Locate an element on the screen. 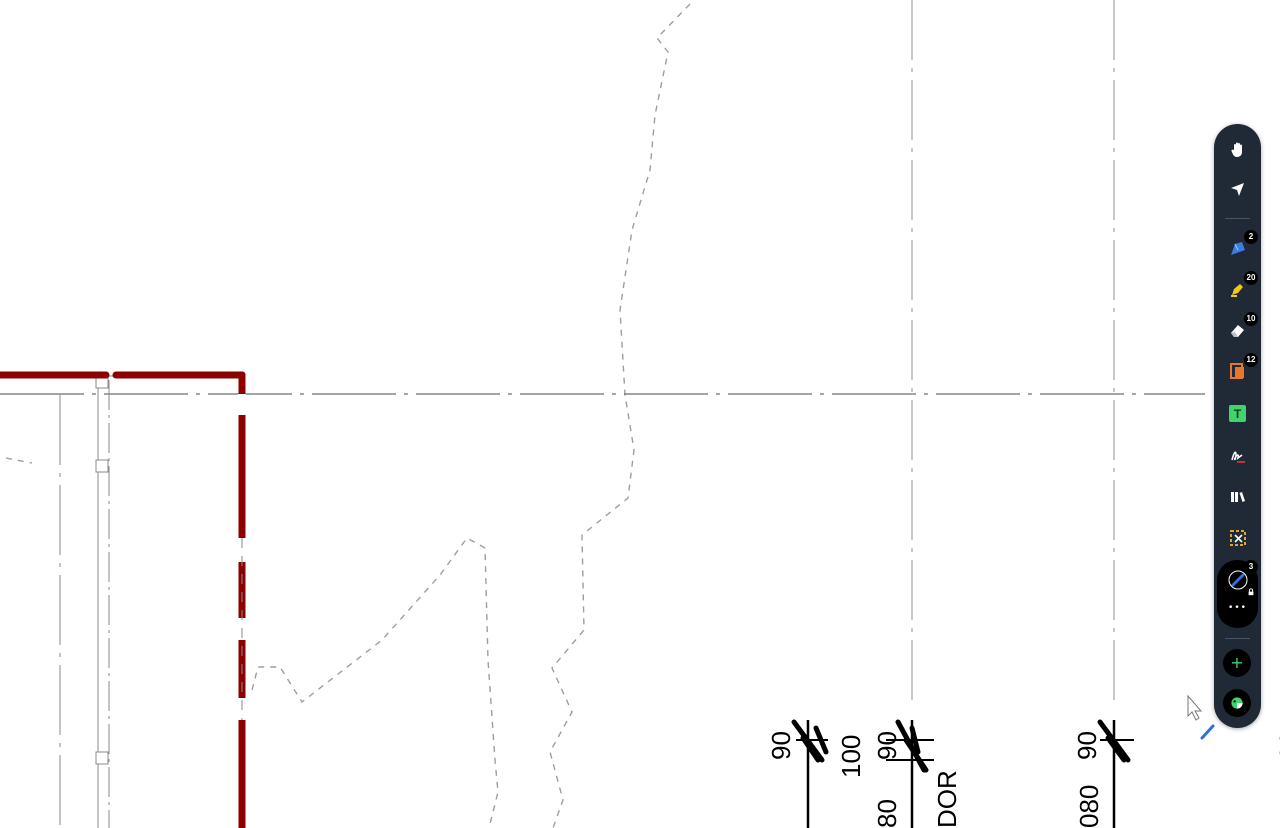 This screenshot has width=1280, height=828. markup-toolbar: 2 20 10 12 T 3 ••• + is located at coordinates (1237, 426).